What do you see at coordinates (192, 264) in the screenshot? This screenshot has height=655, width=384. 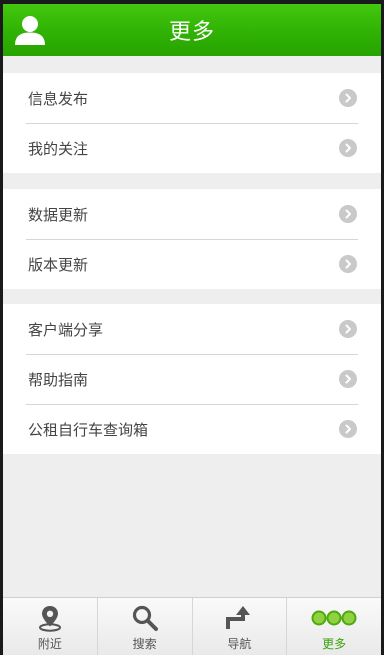 I see `menu-item-version-update: 版本更新` at bounding box center [192, 264].